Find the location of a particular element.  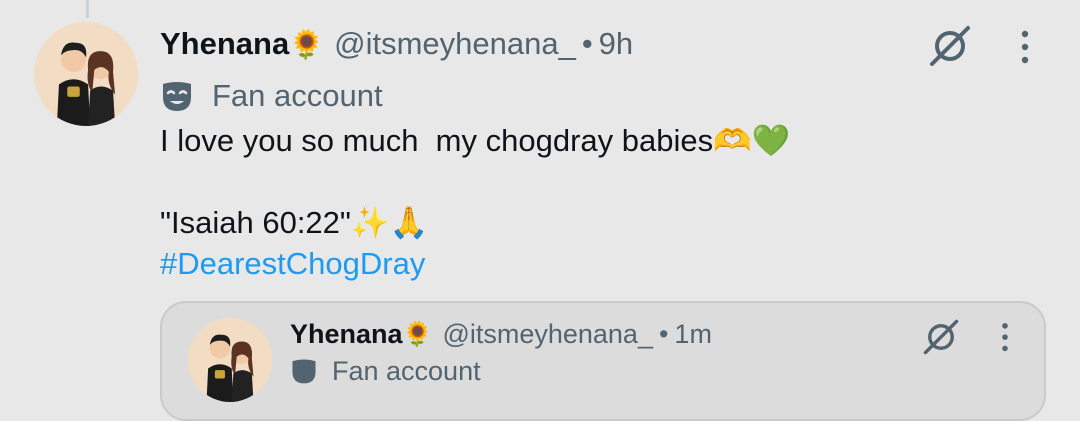

quoted-account-label: Fan account is located at coordinates (385, 371).